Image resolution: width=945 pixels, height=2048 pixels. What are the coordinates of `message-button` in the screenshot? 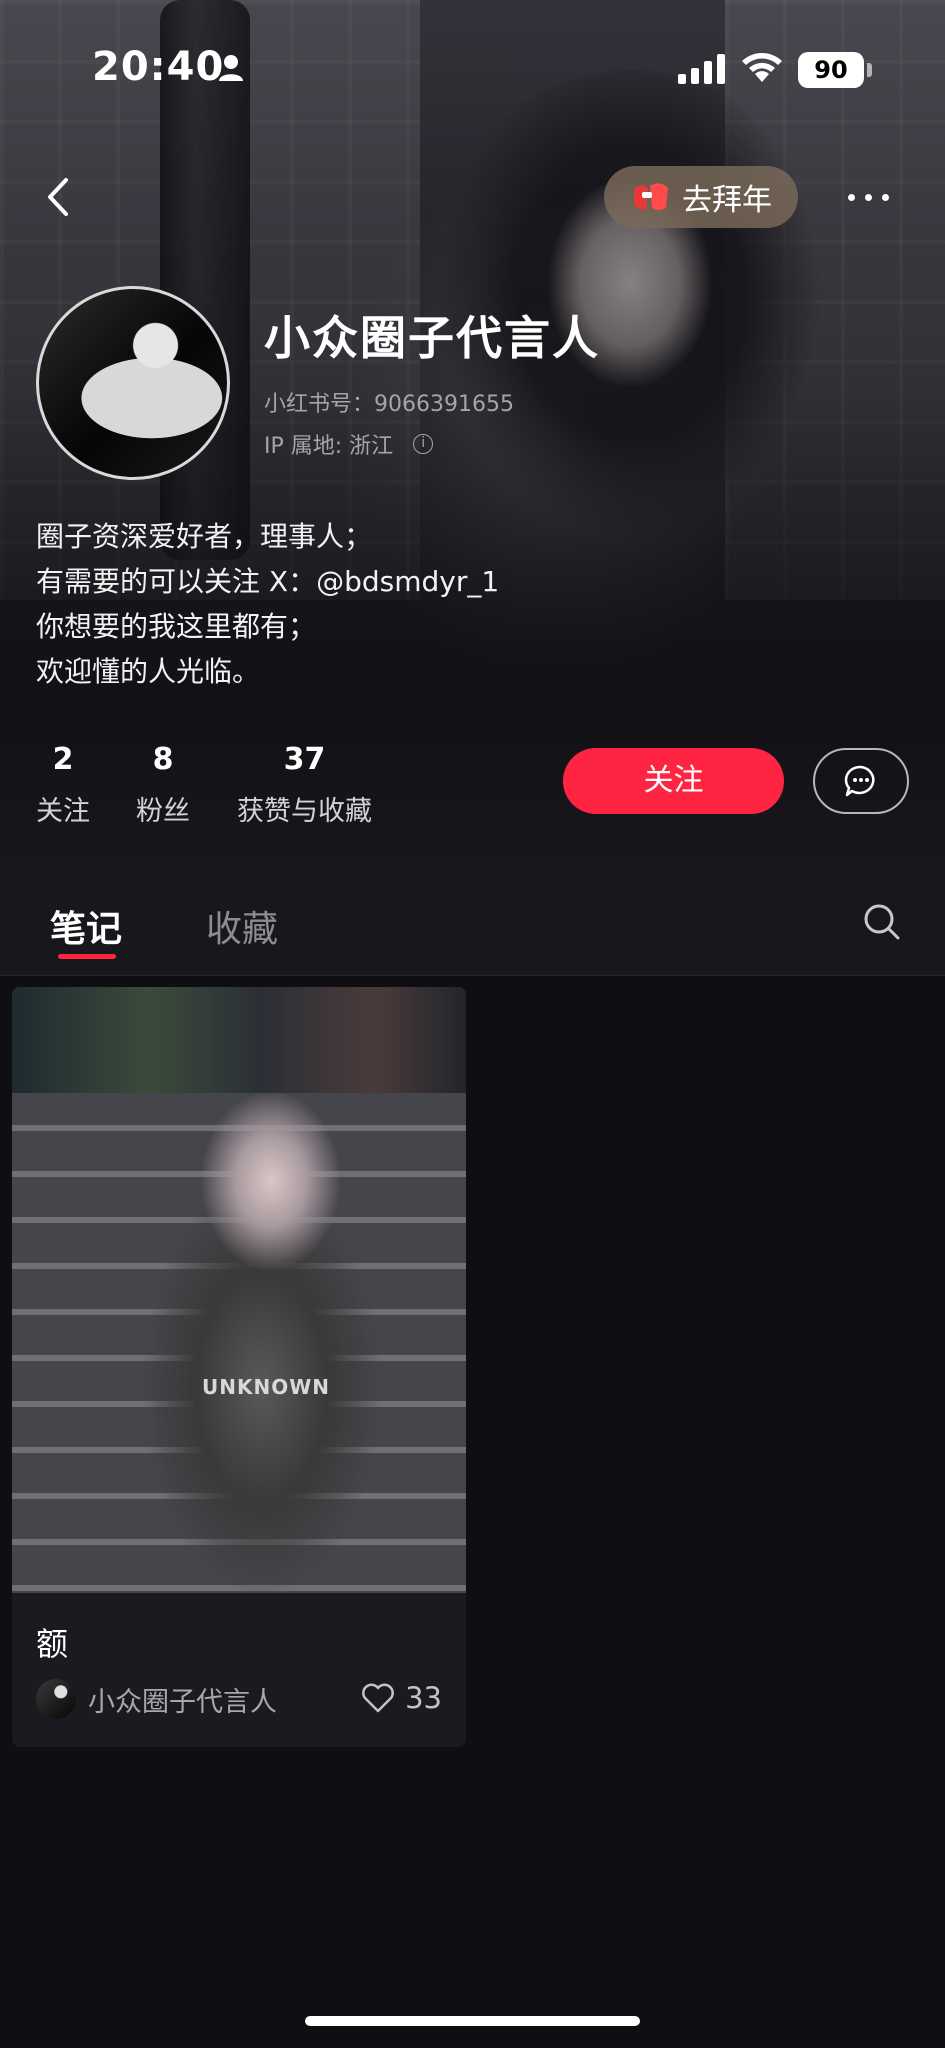 It's located at (861, 781).